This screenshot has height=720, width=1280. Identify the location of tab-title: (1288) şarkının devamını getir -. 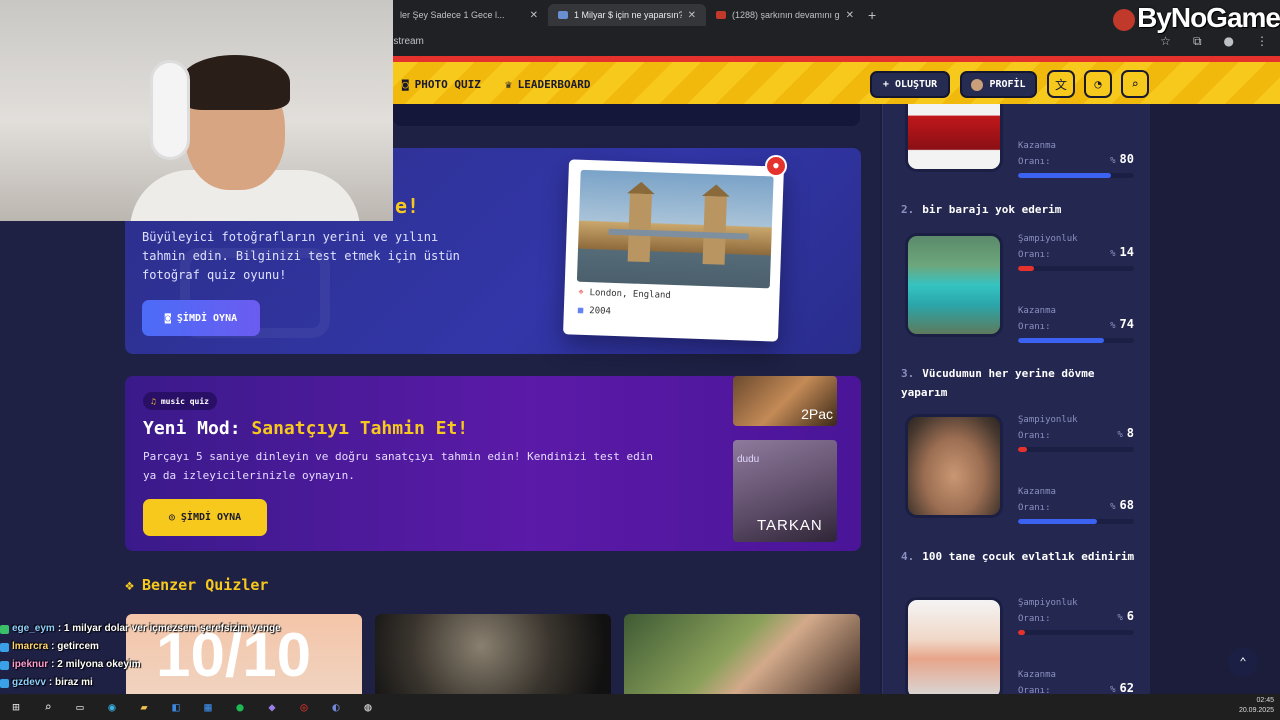
(786, 15).